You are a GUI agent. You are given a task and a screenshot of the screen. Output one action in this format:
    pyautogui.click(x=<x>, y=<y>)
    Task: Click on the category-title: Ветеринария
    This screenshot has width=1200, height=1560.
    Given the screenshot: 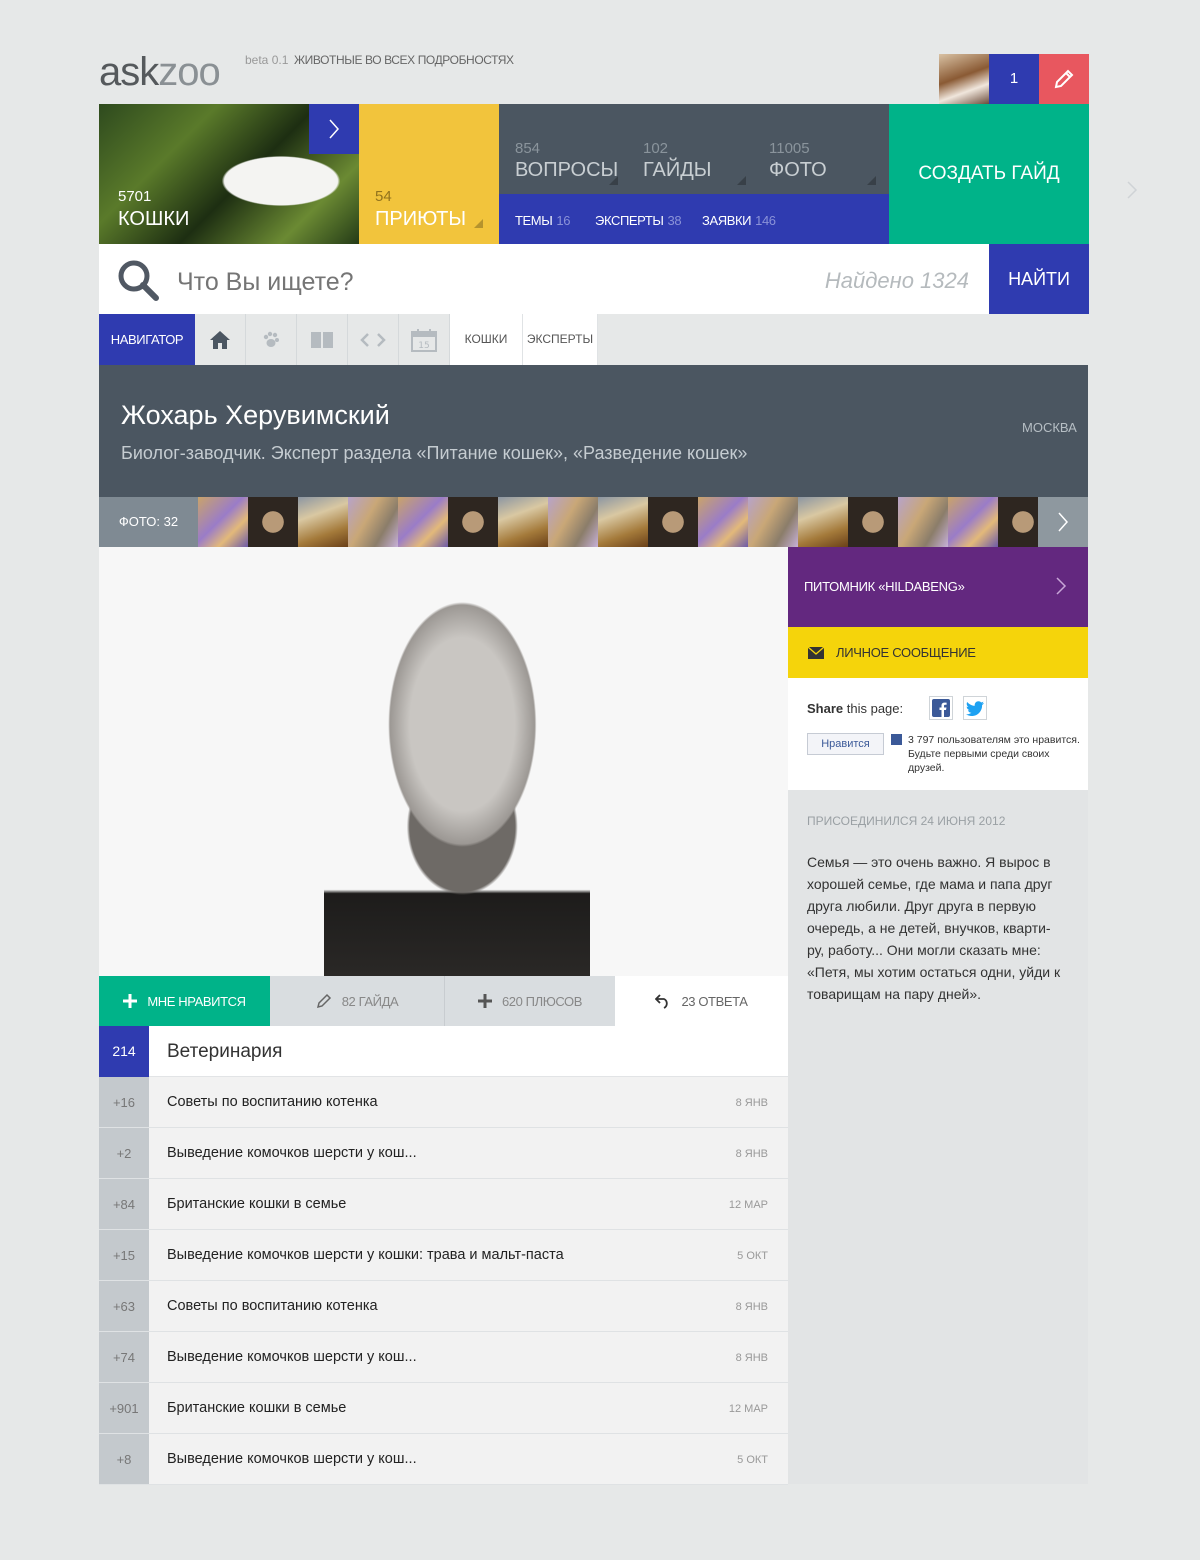 What is the action you would take?
    pyautogui.click(x=468, y=1051)
    